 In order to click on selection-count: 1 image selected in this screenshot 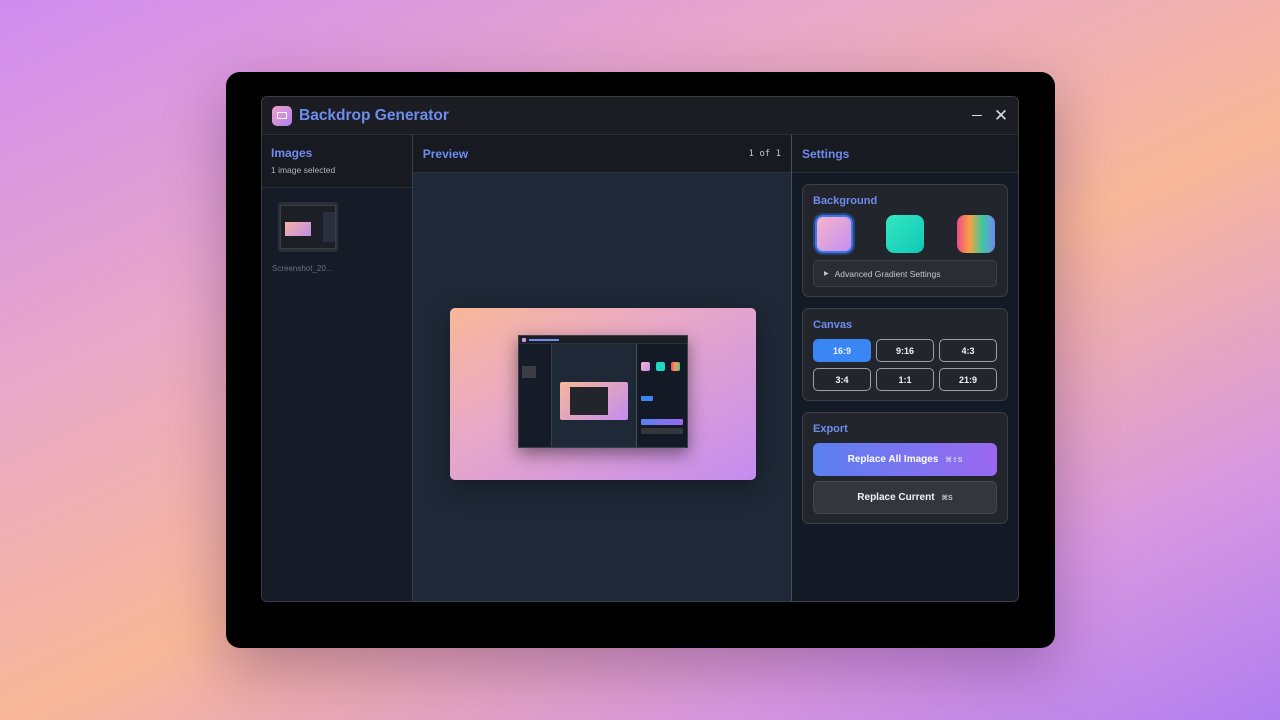, I will do `click(303, 170)`.